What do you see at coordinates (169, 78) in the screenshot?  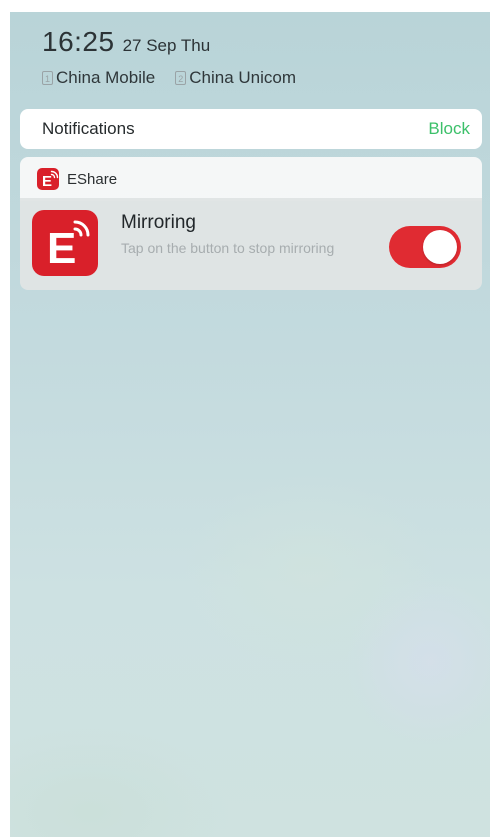 I see `carrier-list: 1 China Mobile 2 China Unicom` at bounding box center [169, 78].